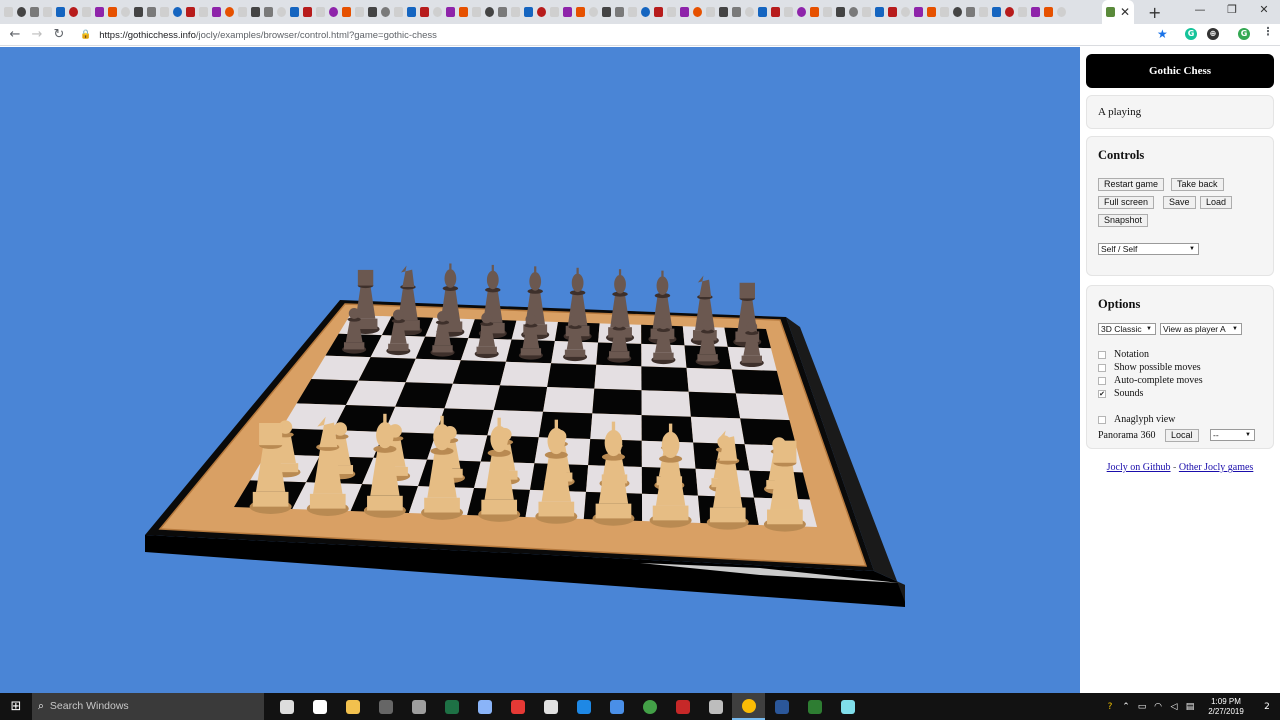  Describe the element at coordinates (1244, 34) in the screenshot. I see `profile-icon: G` at that location.